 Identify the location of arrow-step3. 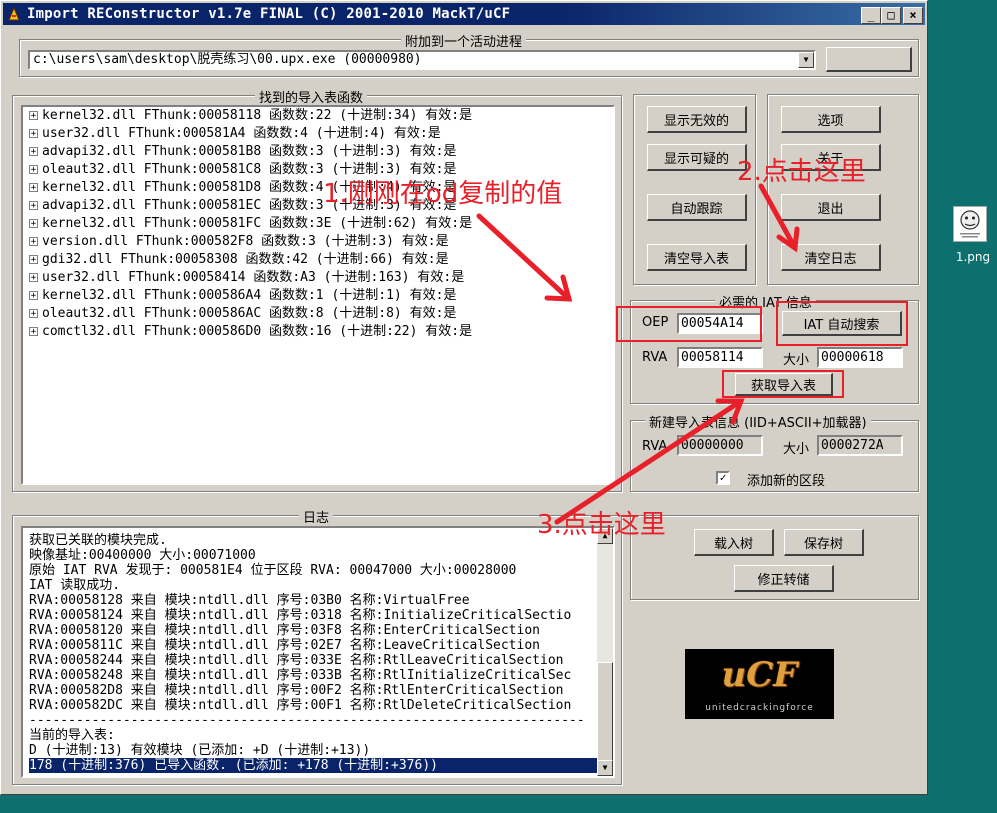
(649, 461).